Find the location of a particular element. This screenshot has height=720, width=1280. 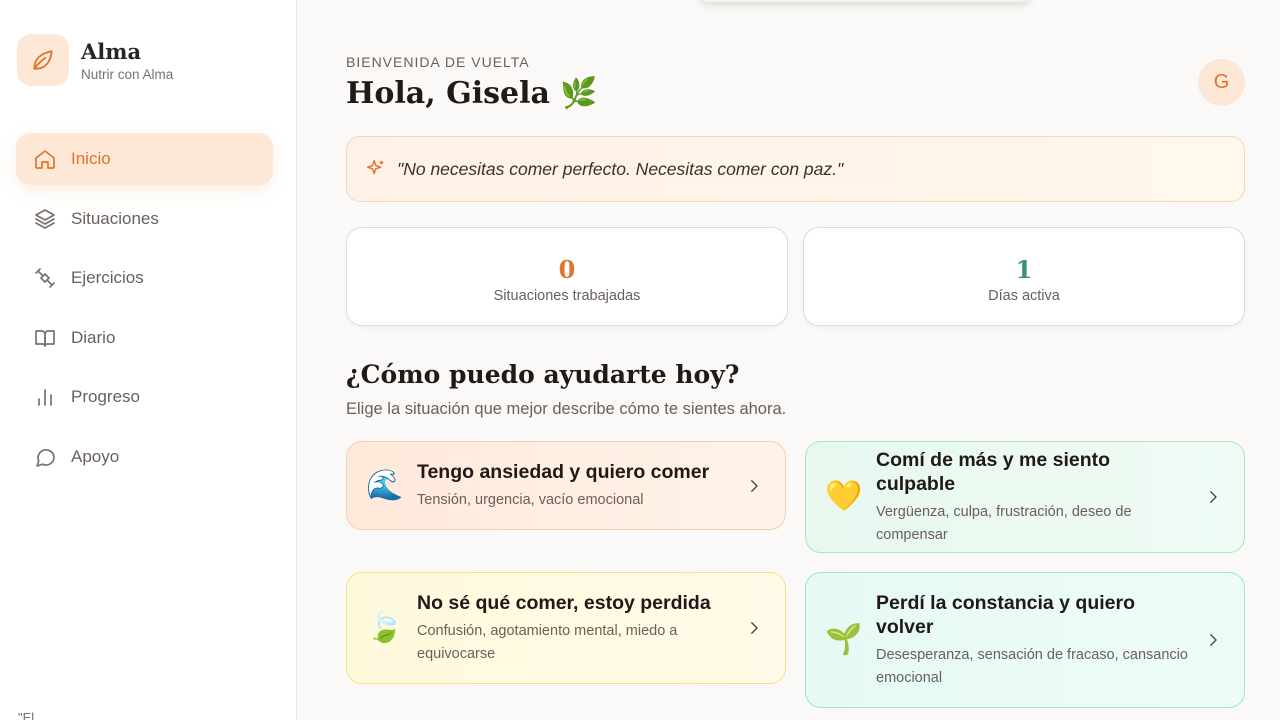

sidebar-item-label: Apoyo is located at coordinates (95, 456).